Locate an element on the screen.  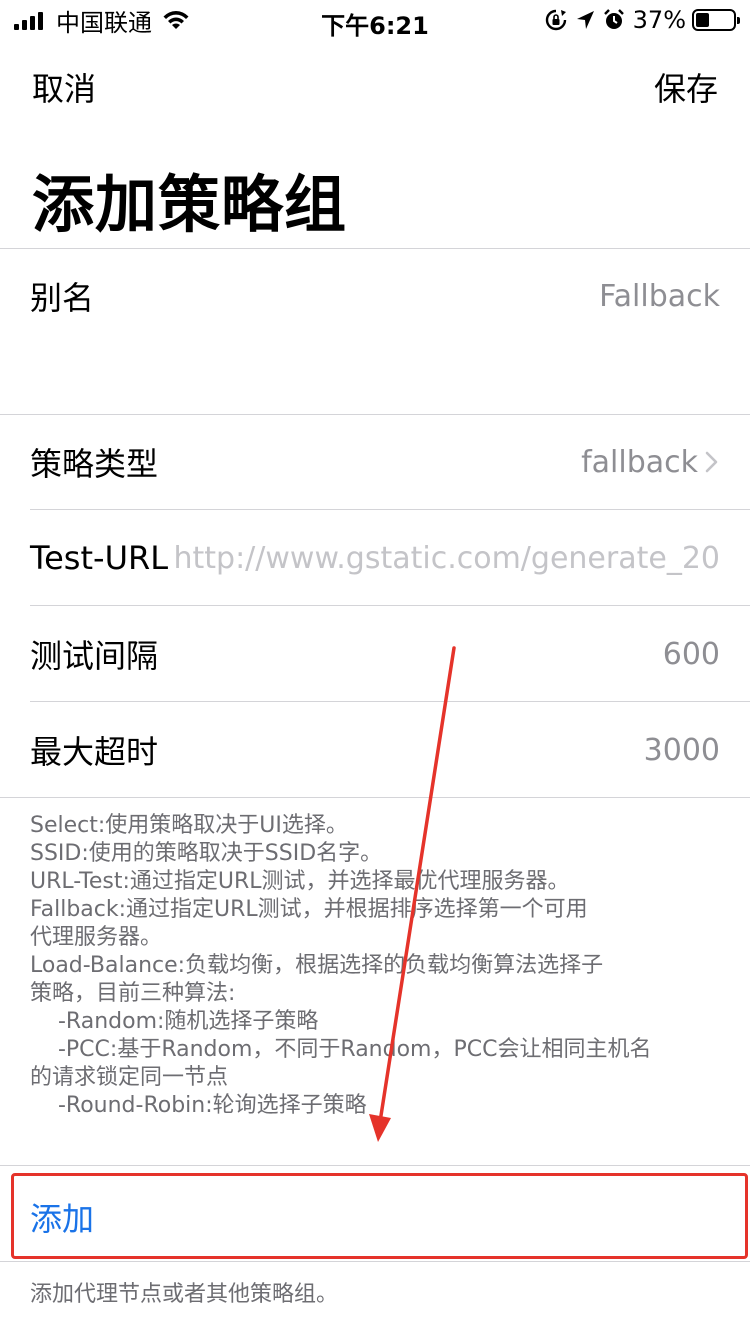
test-interval-field: 测试间隔 600 is located at coordinates (375, 654).